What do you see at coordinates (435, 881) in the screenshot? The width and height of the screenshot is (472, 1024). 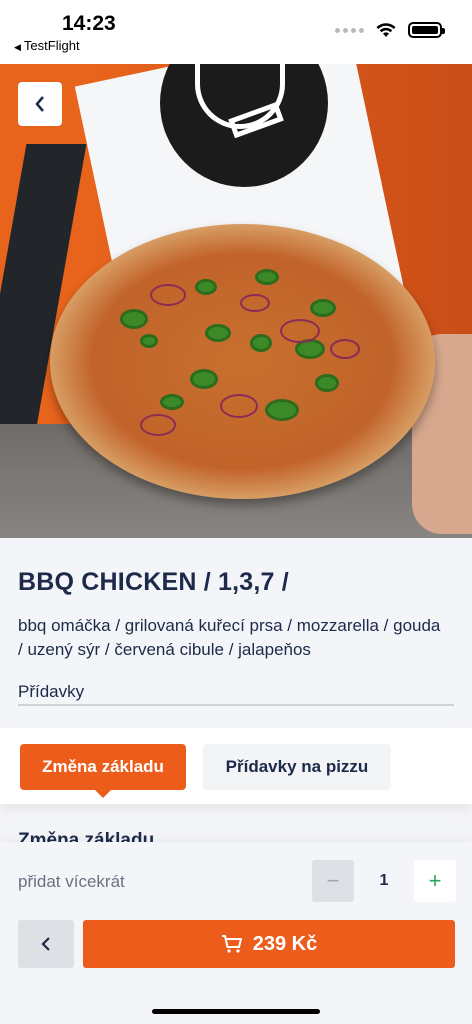 I see `quantity-increase-button: +` at bounding box center [435, 881].